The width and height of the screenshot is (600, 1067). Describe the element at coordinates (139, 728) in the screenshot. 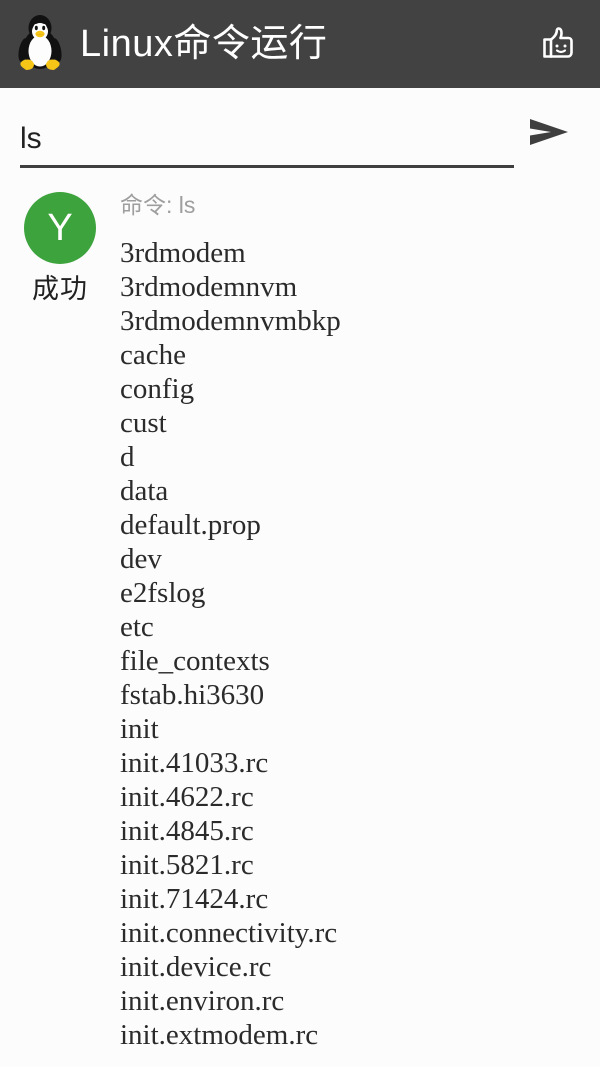

I see `output-line: init` at that location.